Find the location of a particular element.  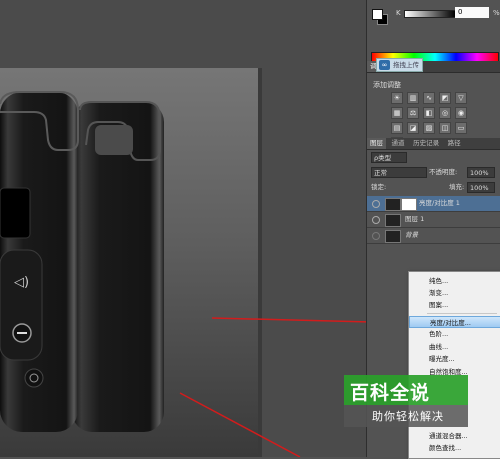

hue-icon: ▦ is located at coordinates (397, 113).